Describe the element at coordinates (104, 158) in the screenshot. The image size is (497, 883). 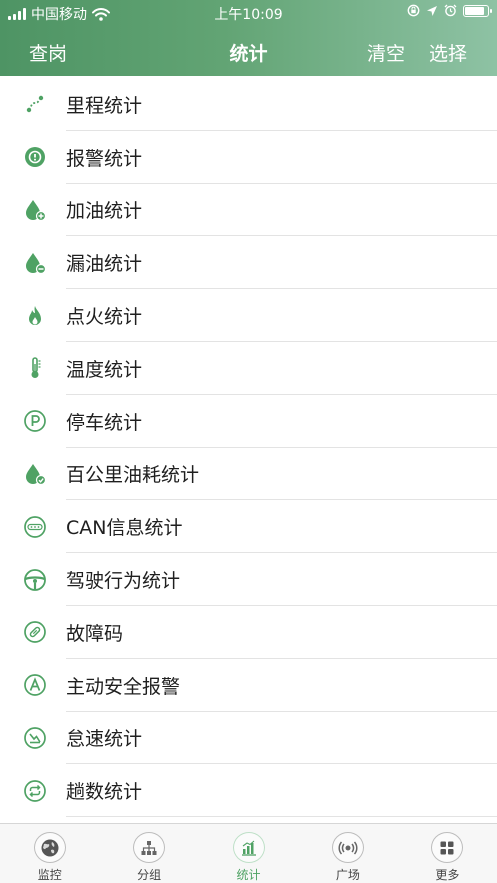
I see `list-item-label: 报警统计` at that location.